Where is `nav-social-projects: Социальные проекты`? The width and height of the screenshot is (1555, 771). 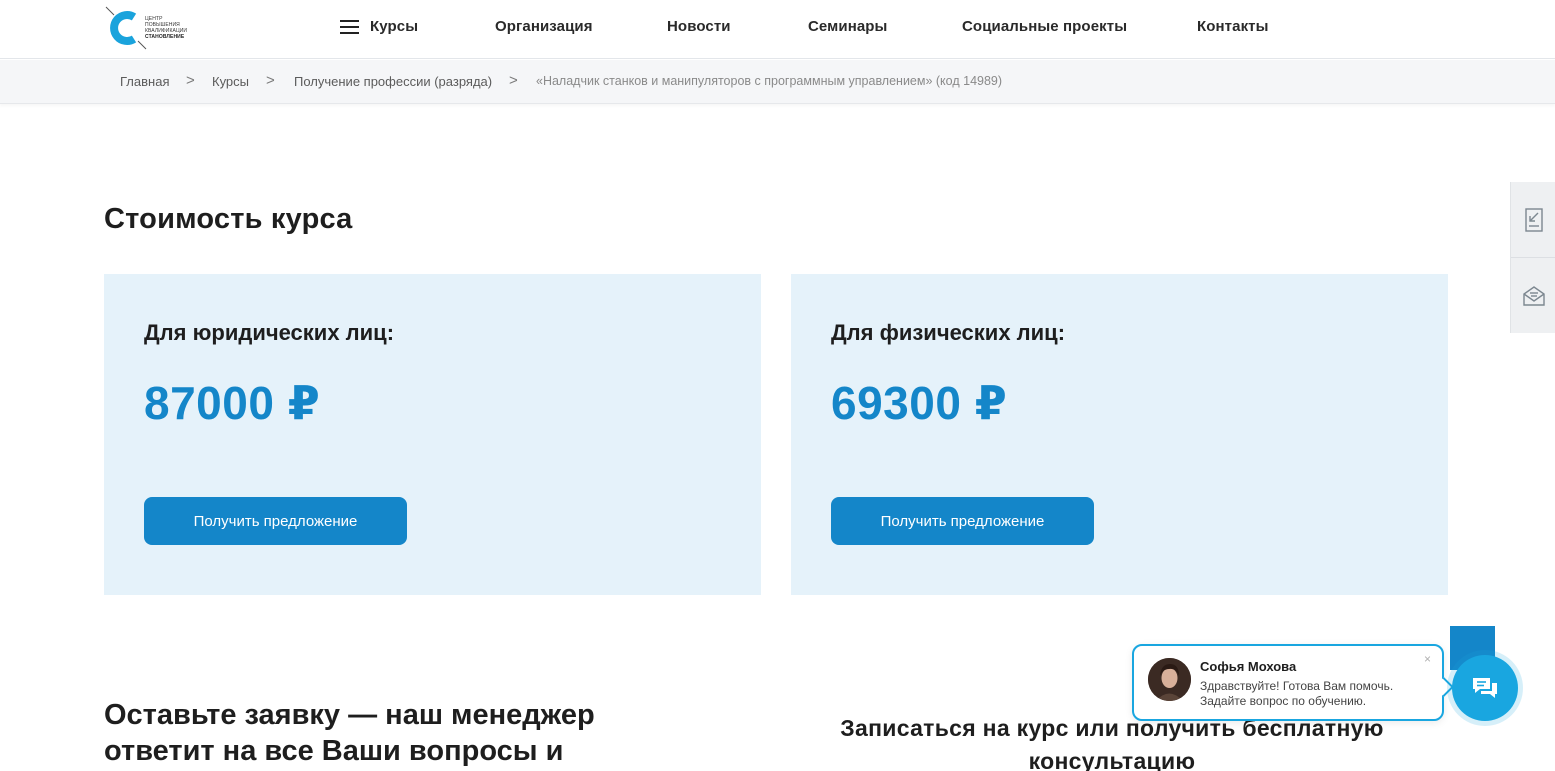
nav-social-projects: Социальные проекты is located at coordinates (1044, 26).